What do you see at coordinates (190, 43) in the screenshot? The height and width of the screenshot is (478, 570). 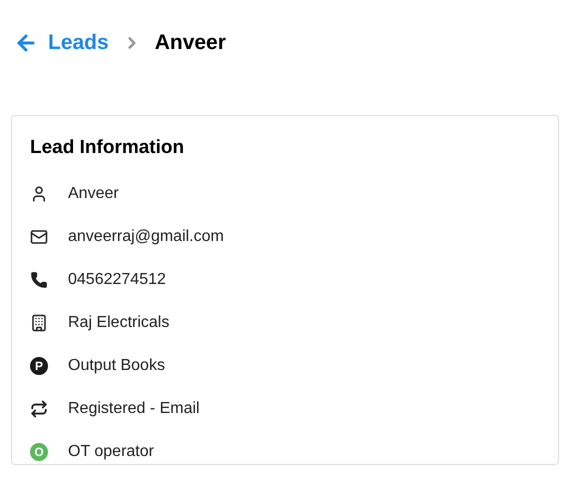 I see `page-title: Anveer` at bounding box center [190, 43].